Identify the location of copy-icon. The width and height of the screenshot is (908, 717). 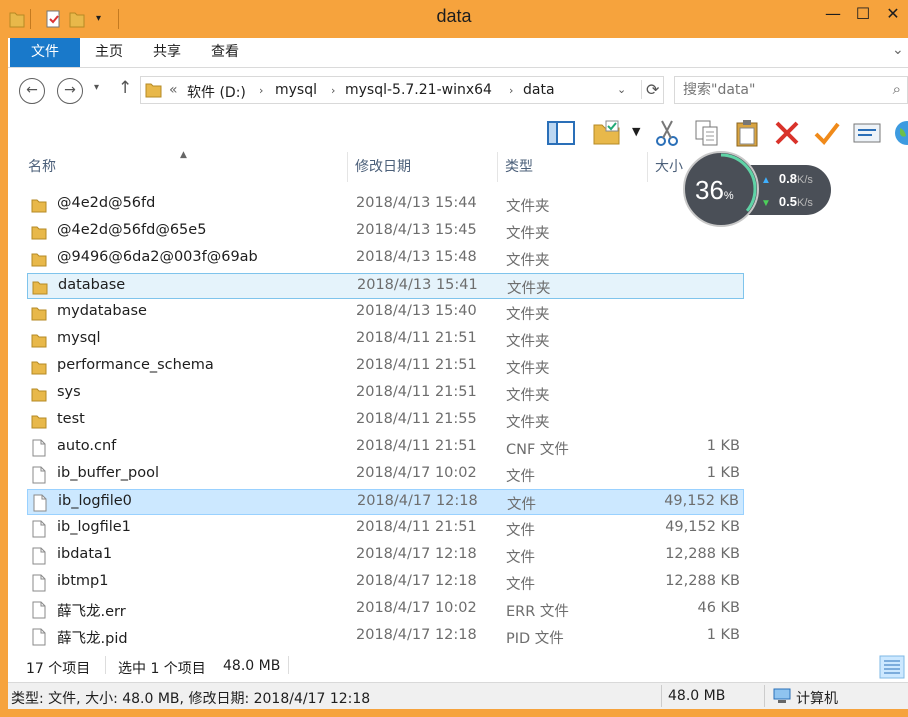
(707, 133).